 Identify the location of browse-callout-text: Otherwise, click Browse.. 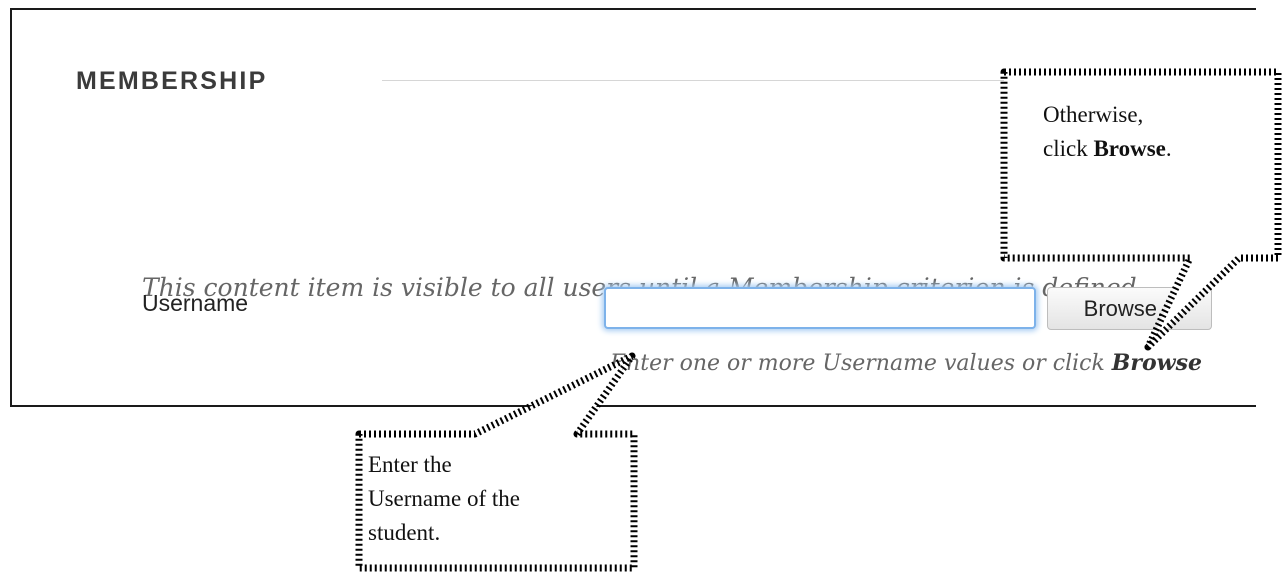
(1107, 132).